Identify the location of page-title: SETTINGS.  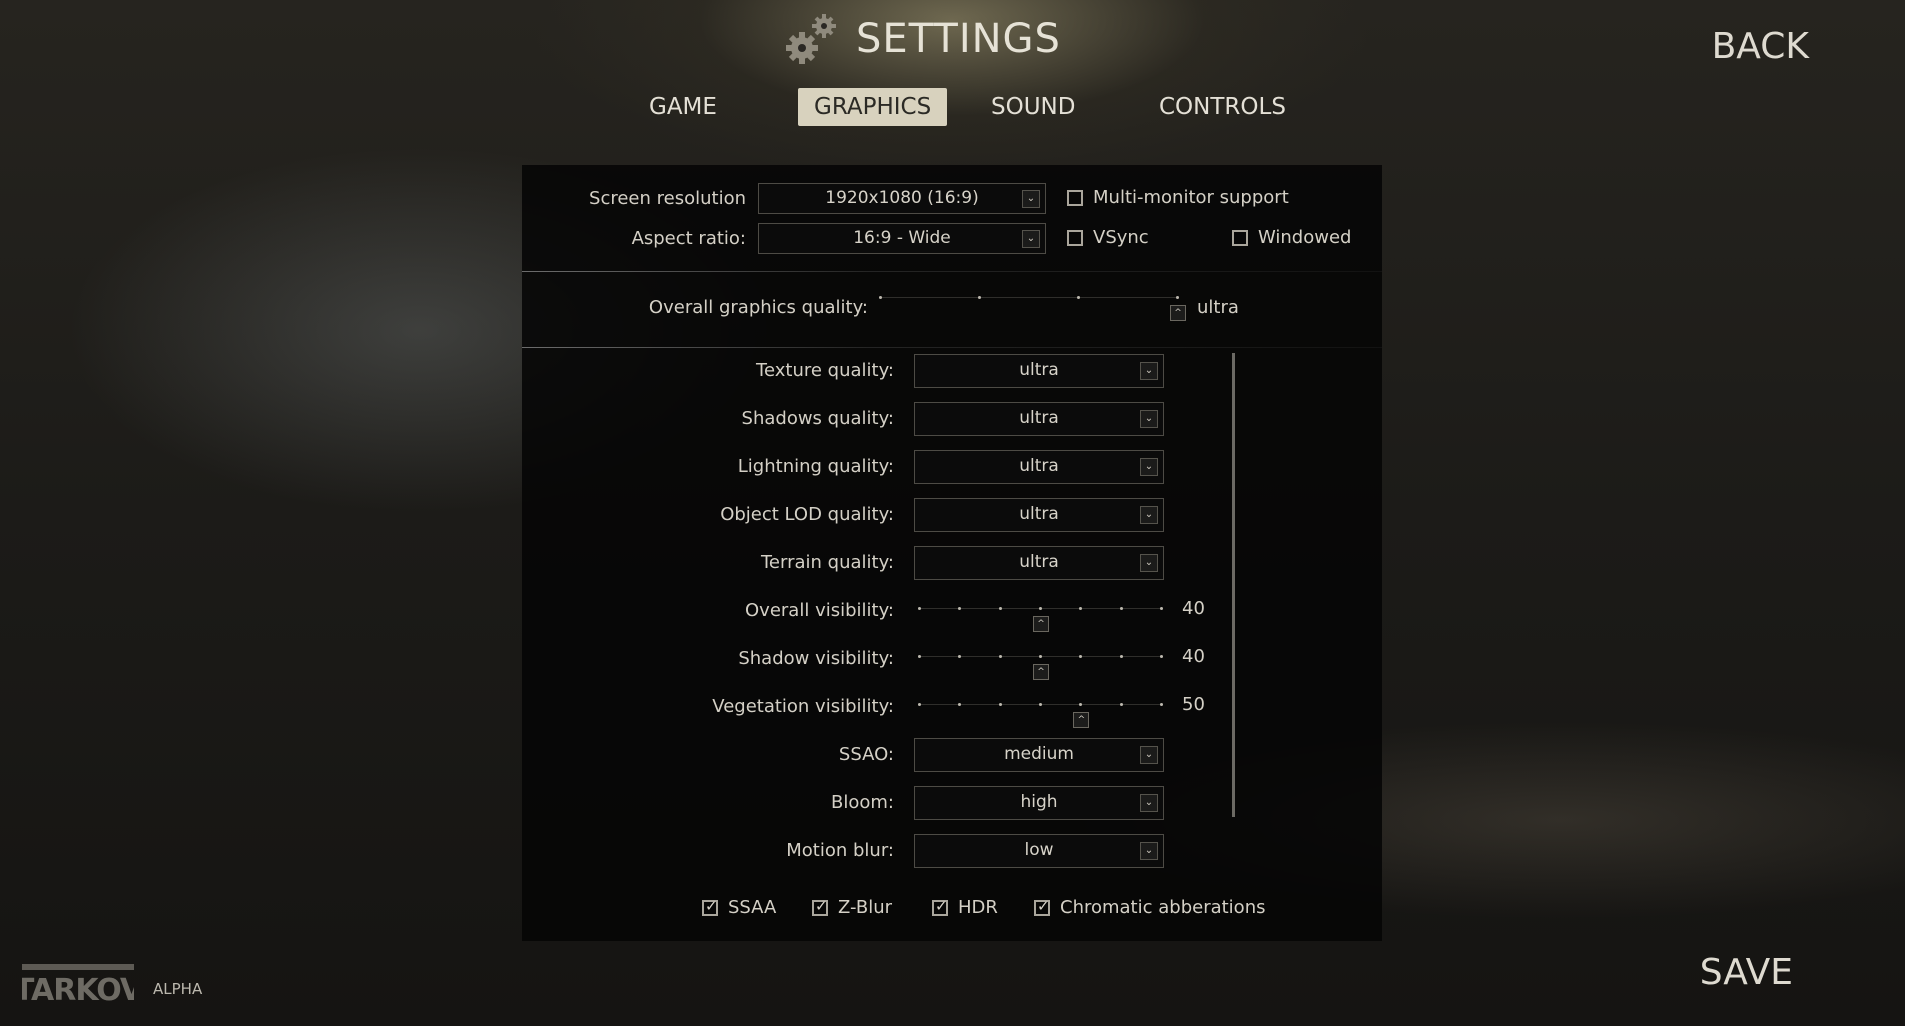
(958, 39).